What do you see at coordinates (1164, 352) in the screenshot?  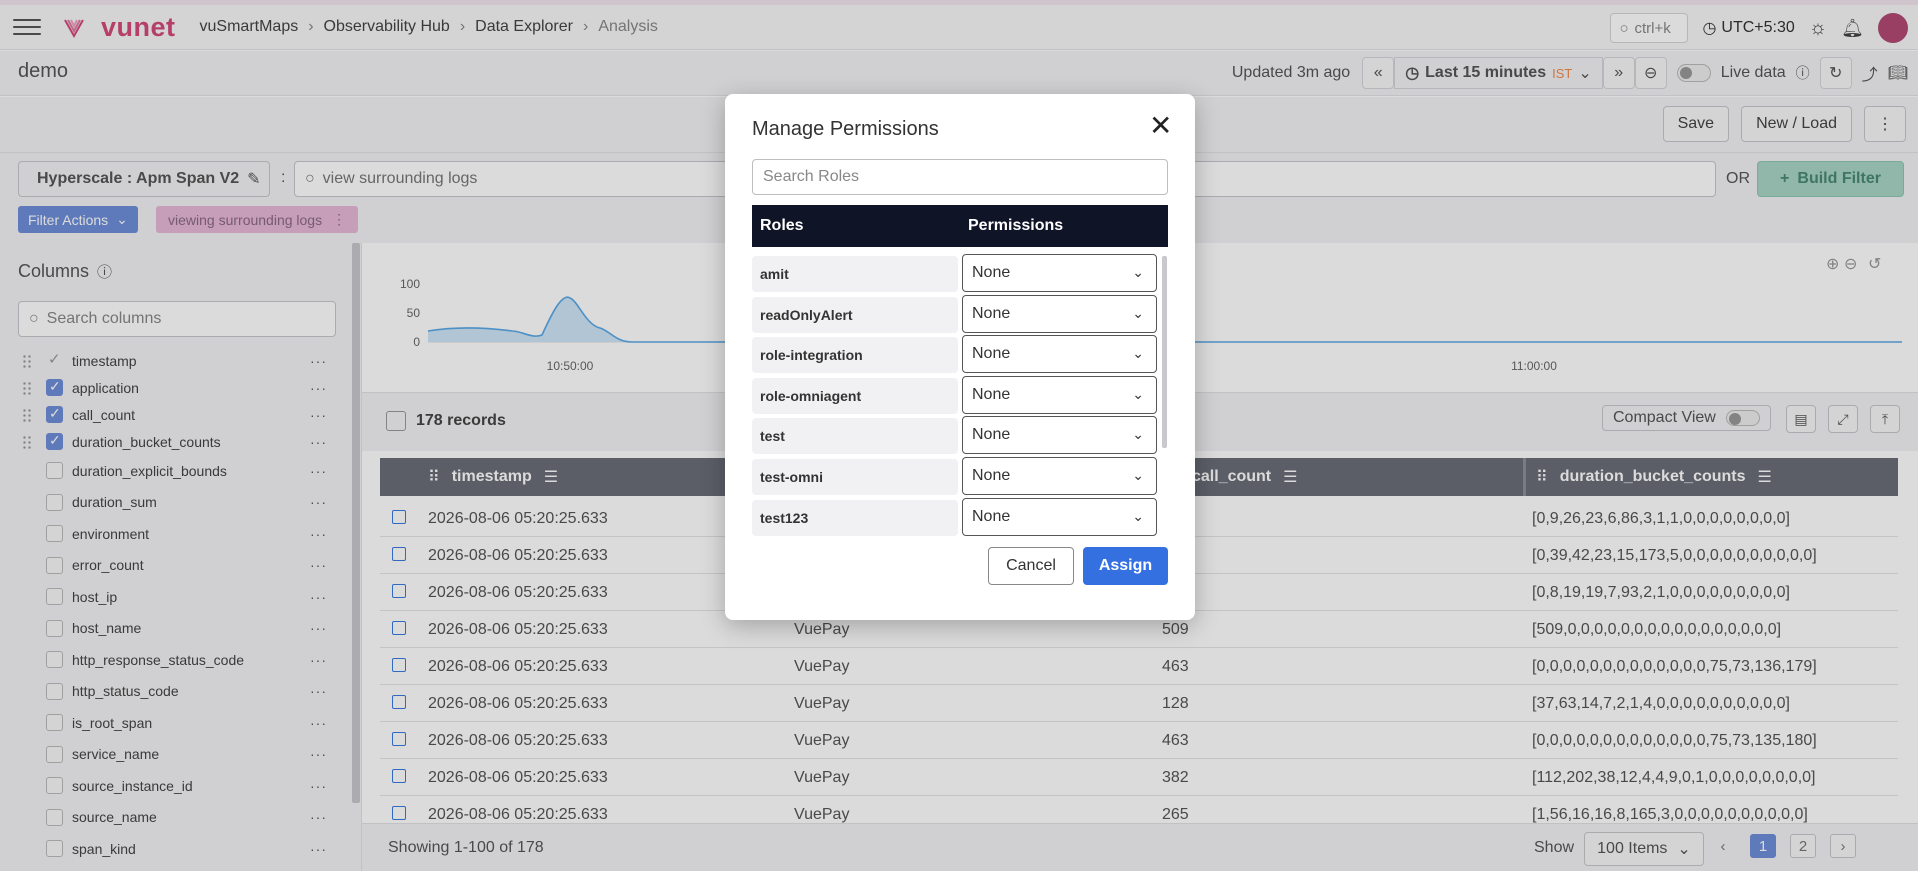 I see `permissions-scrollbar` at bounding box center [1164, 352].